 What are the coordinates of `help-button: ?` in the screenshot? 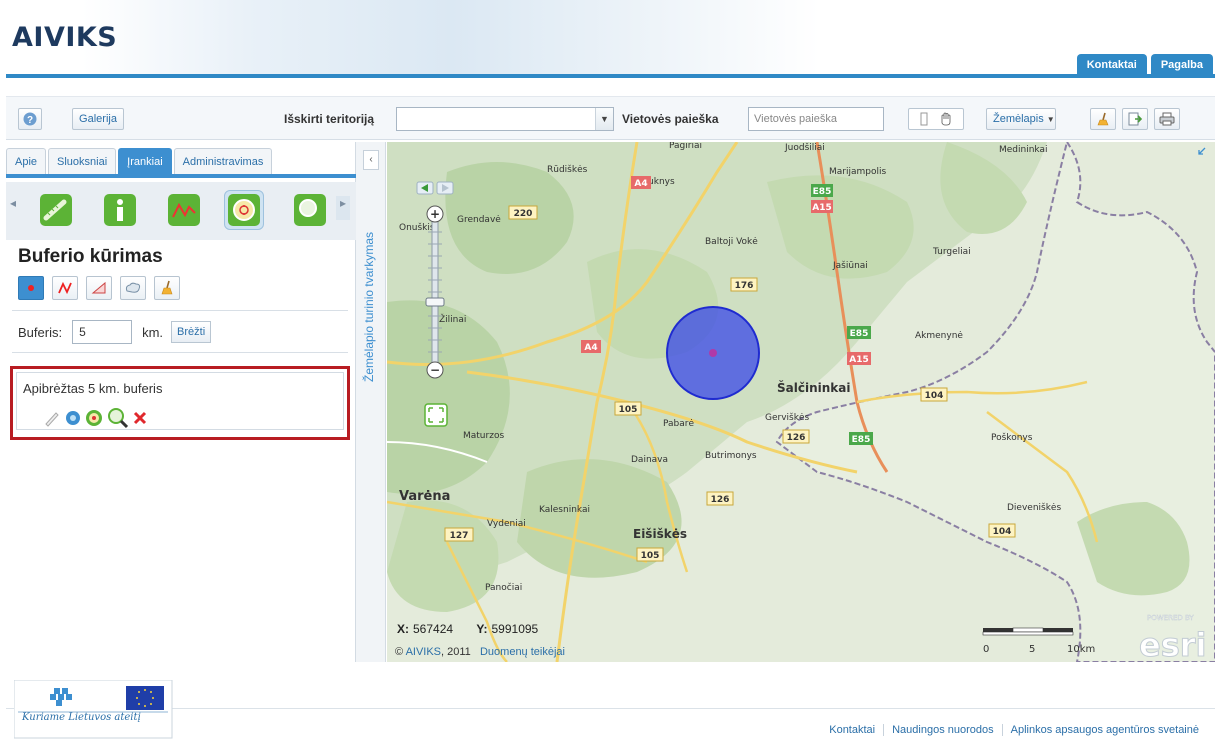 It's located at (30, 119).